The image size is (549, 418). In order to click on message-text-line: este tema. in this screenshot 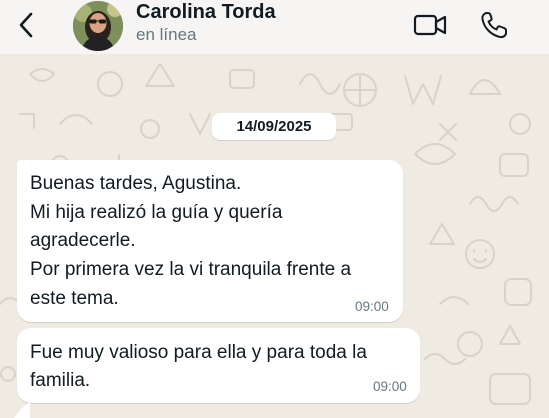, I will do `click(74, 298)`.